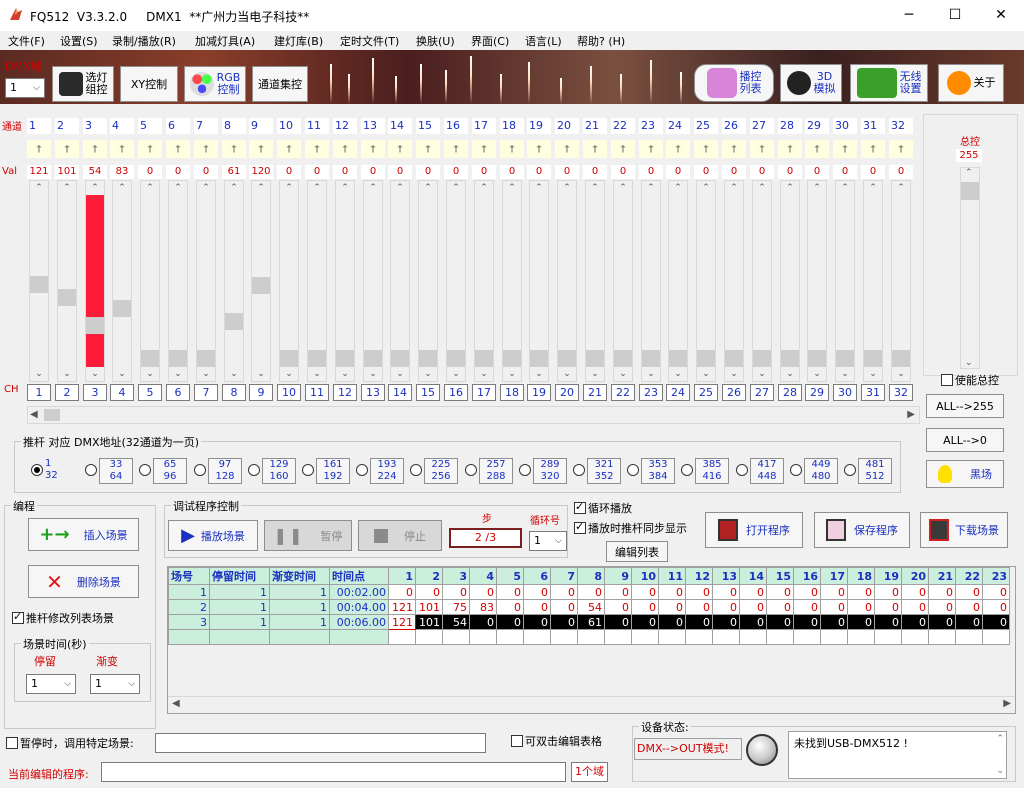 Image resolution: width=1024 pixels, height=788 pixels. What do you see at coordinates (601, 41) in the screenshot?
I see `menu-help: 帮助? (H)` at bounding box center [601, 41].